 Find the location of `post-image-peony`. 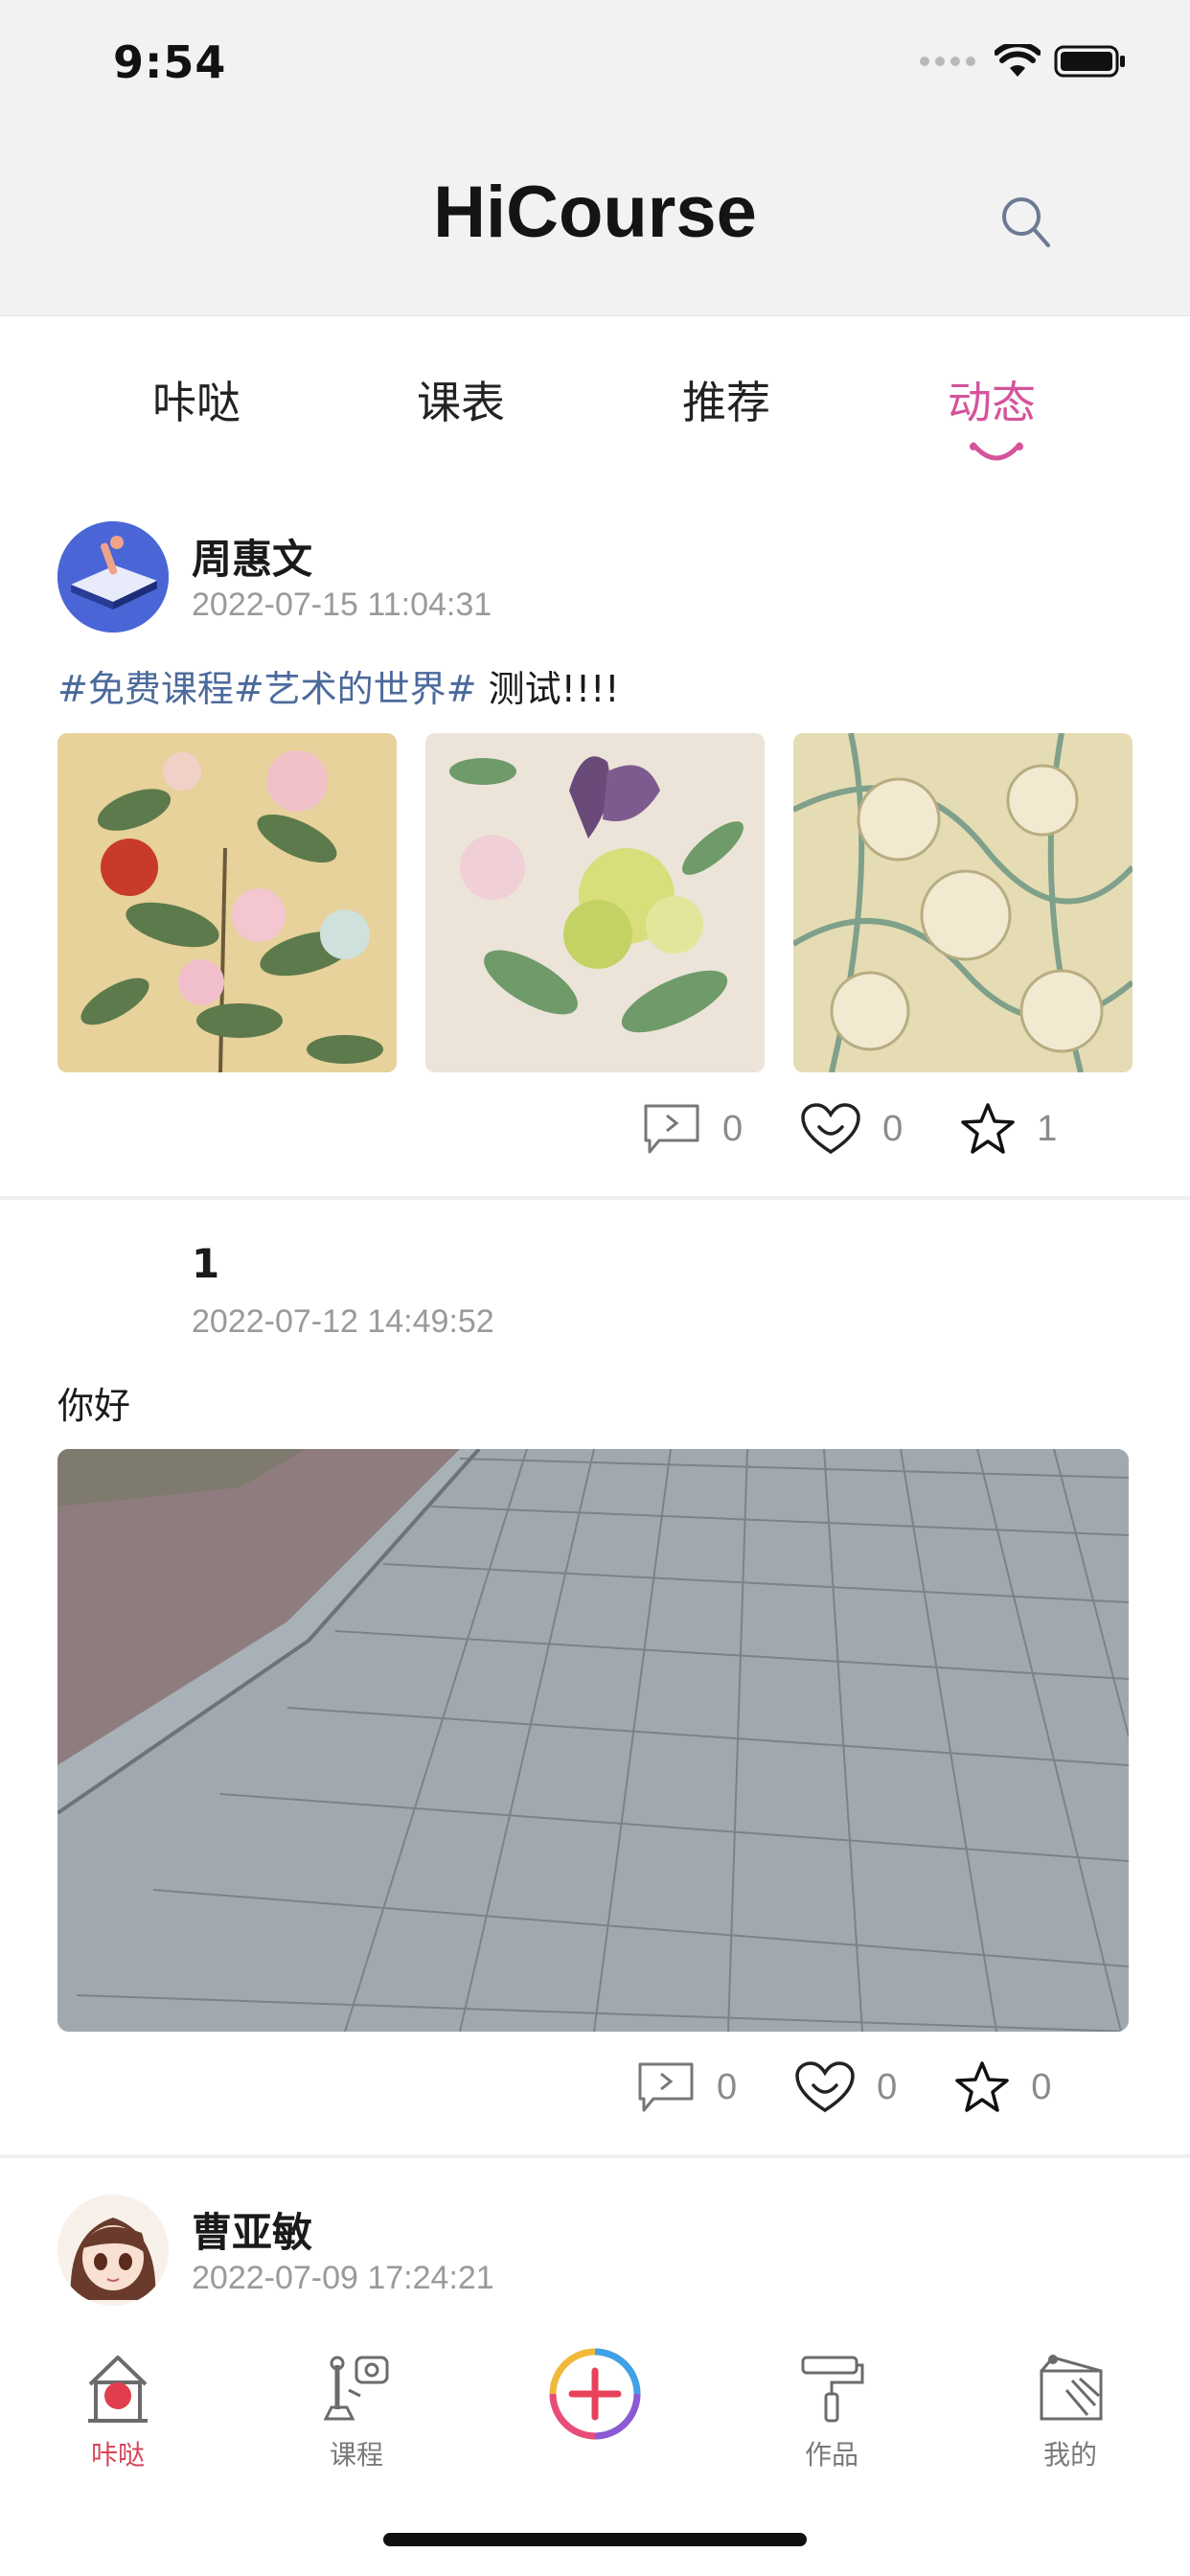

post-image-peony is located at coordinates (227, 902).